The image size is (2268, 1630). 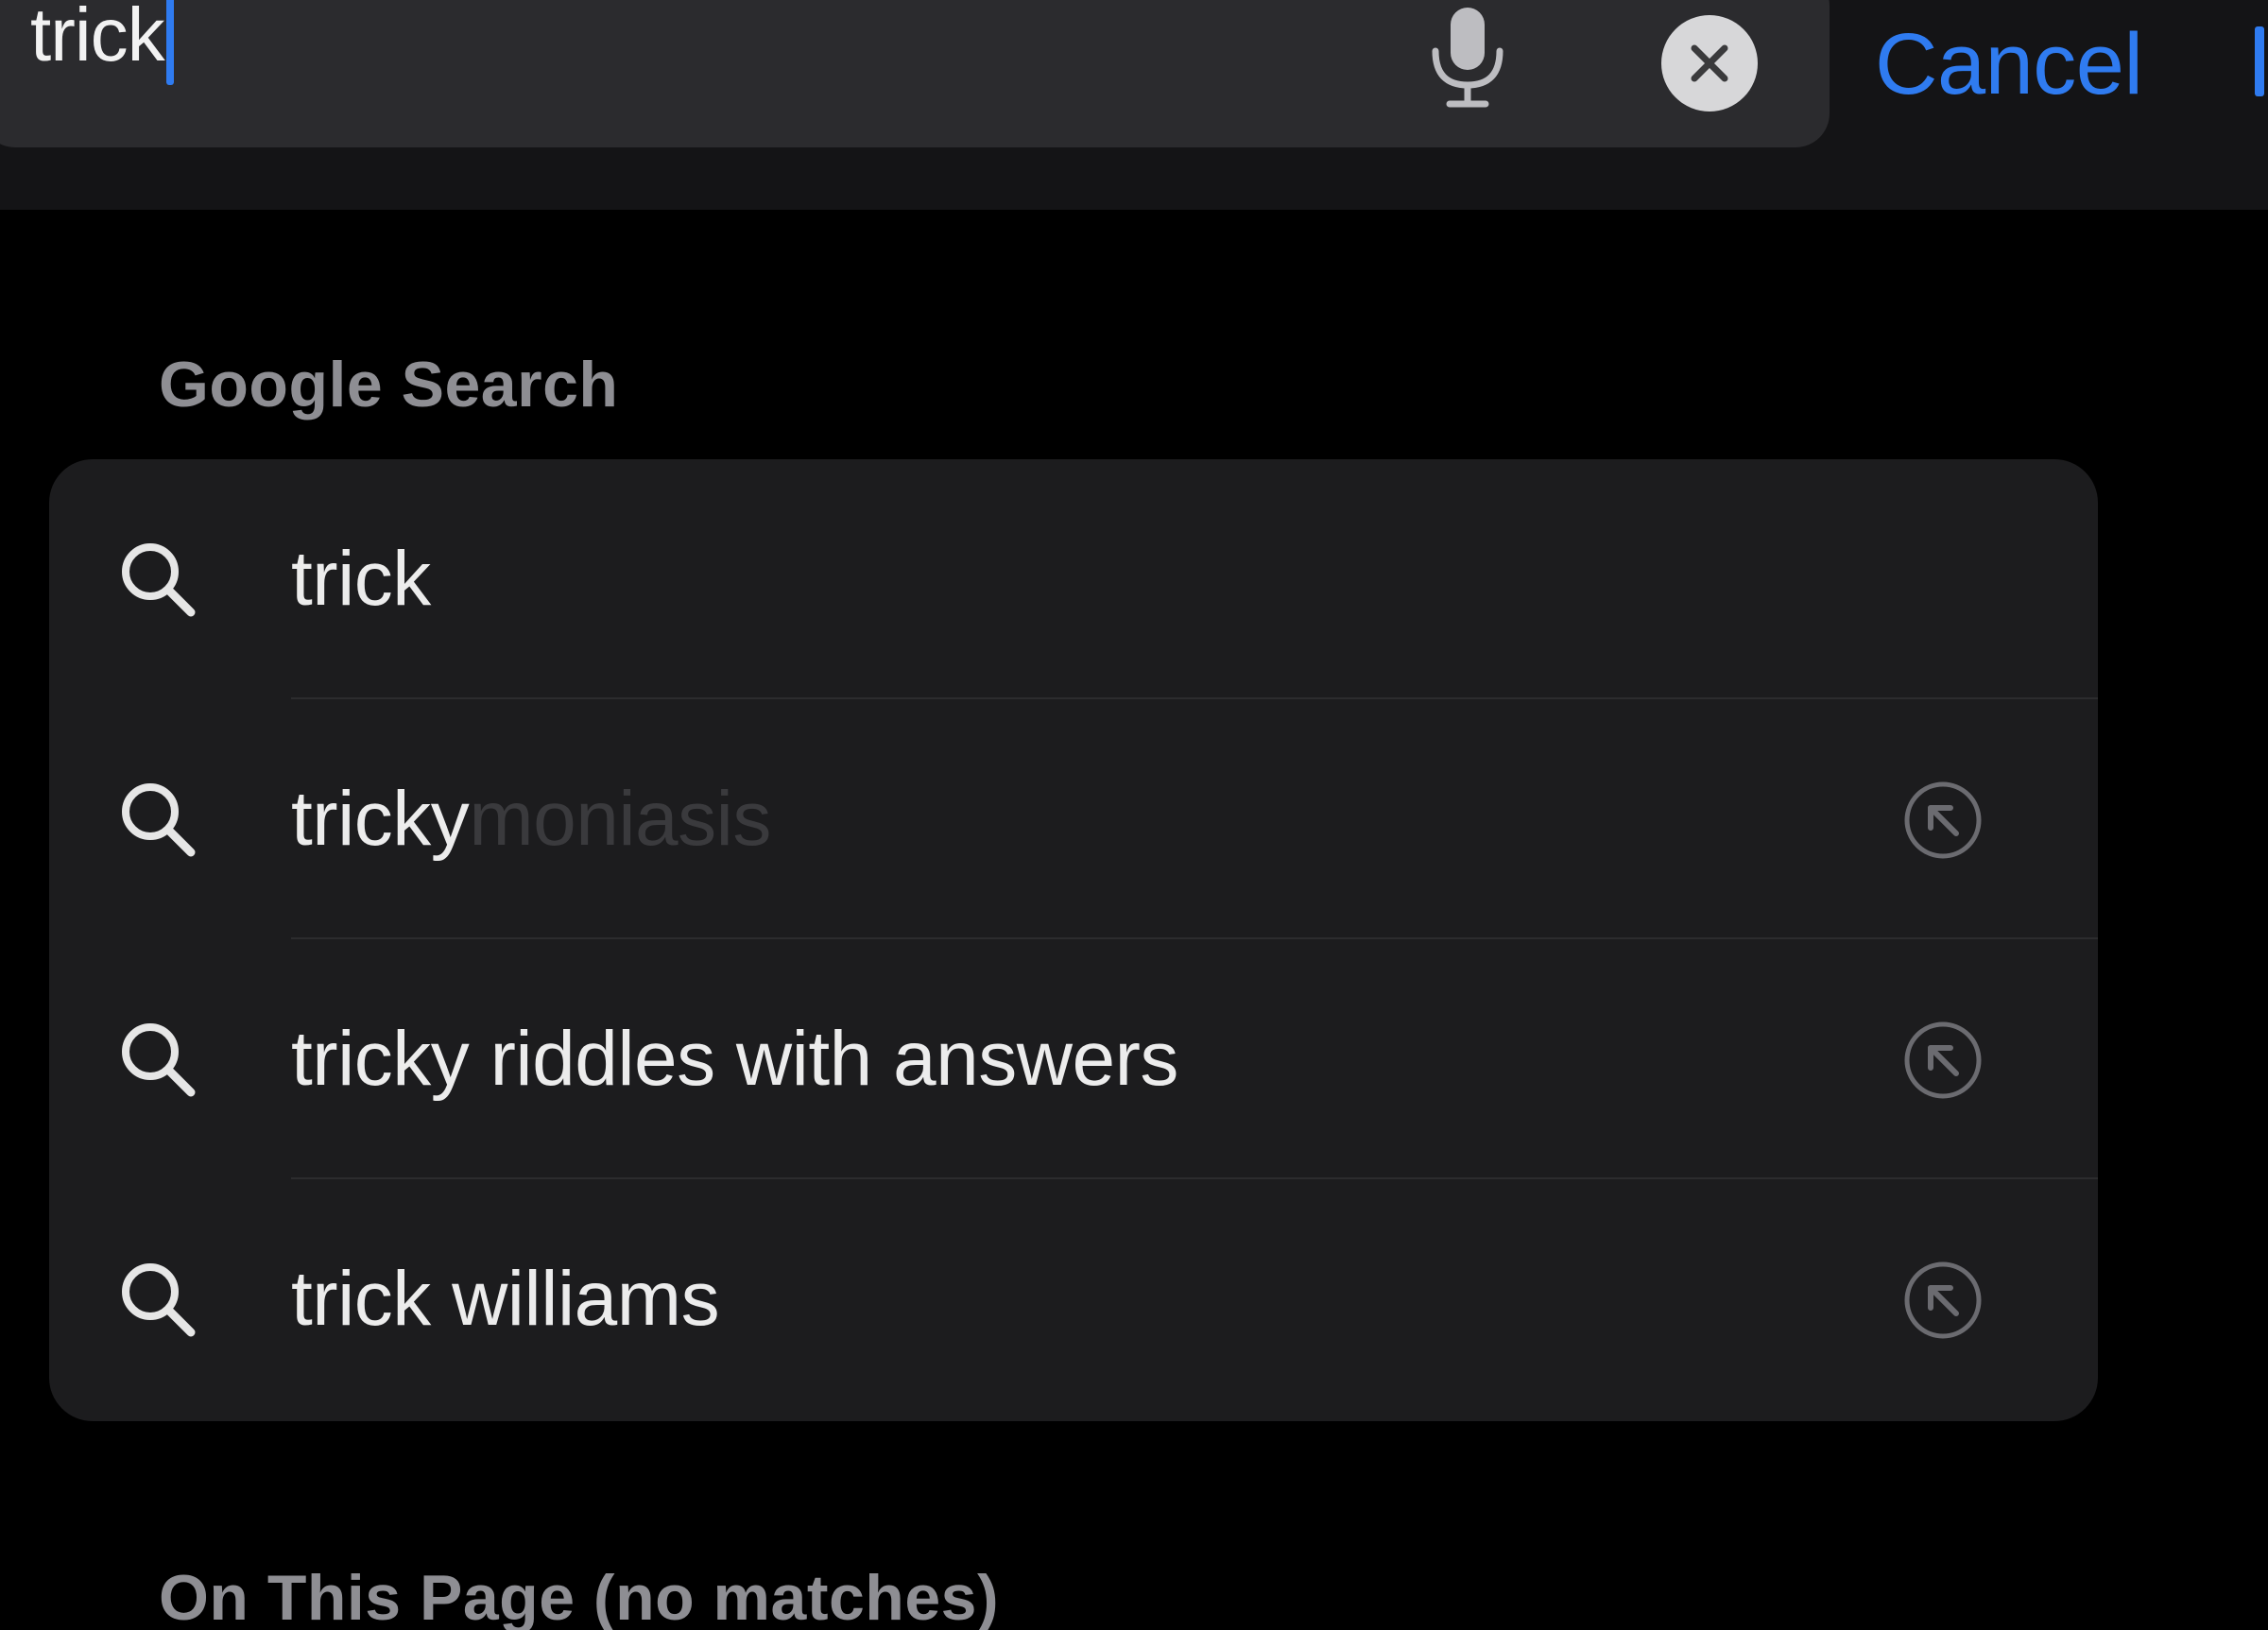 What do you see at coordinates (380, 819) in the screenshot?
I see `suggestion-text: tricky` at bounding box center [380, 819].